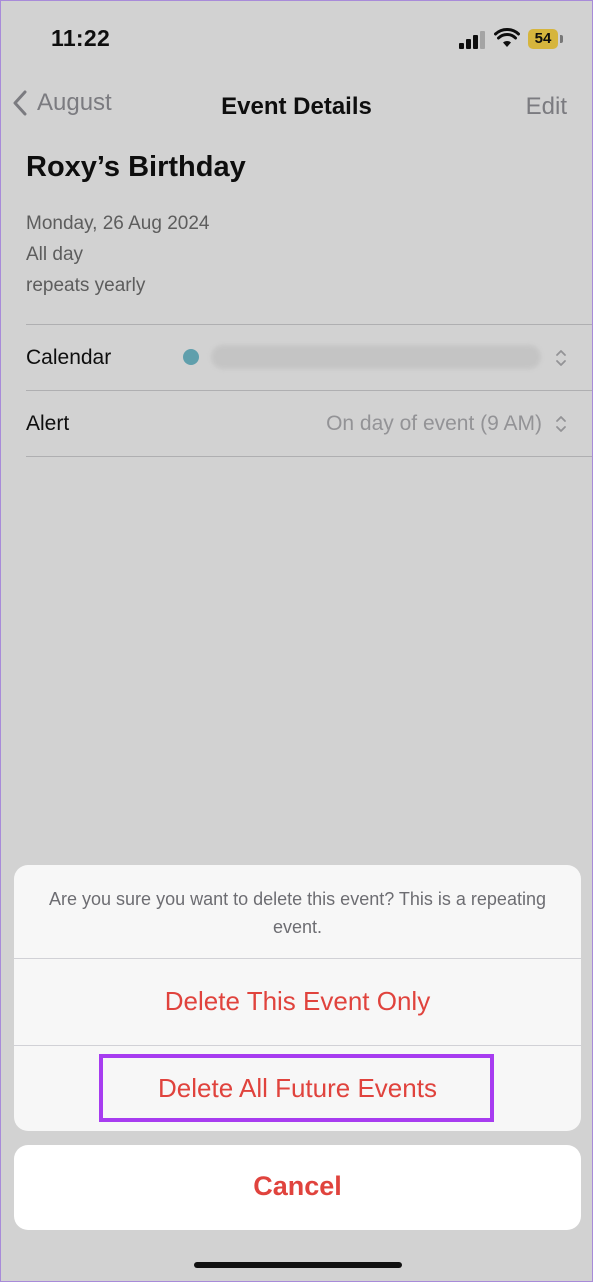  What do you see at coordinates (297, 1001) in the screenshot?
I see `delete-this-event-button: Delete This Event Only` at bounding box center [297, 1001].